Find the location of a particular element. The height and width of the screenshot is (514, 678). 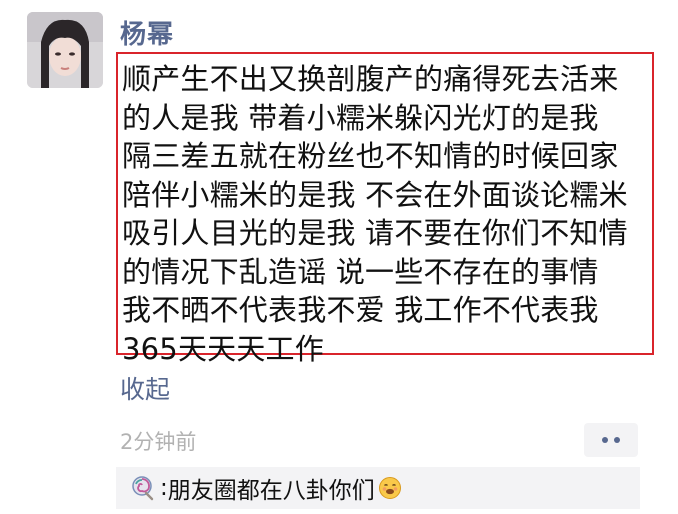

lollipop-icon is located at coordinates (143, 488).